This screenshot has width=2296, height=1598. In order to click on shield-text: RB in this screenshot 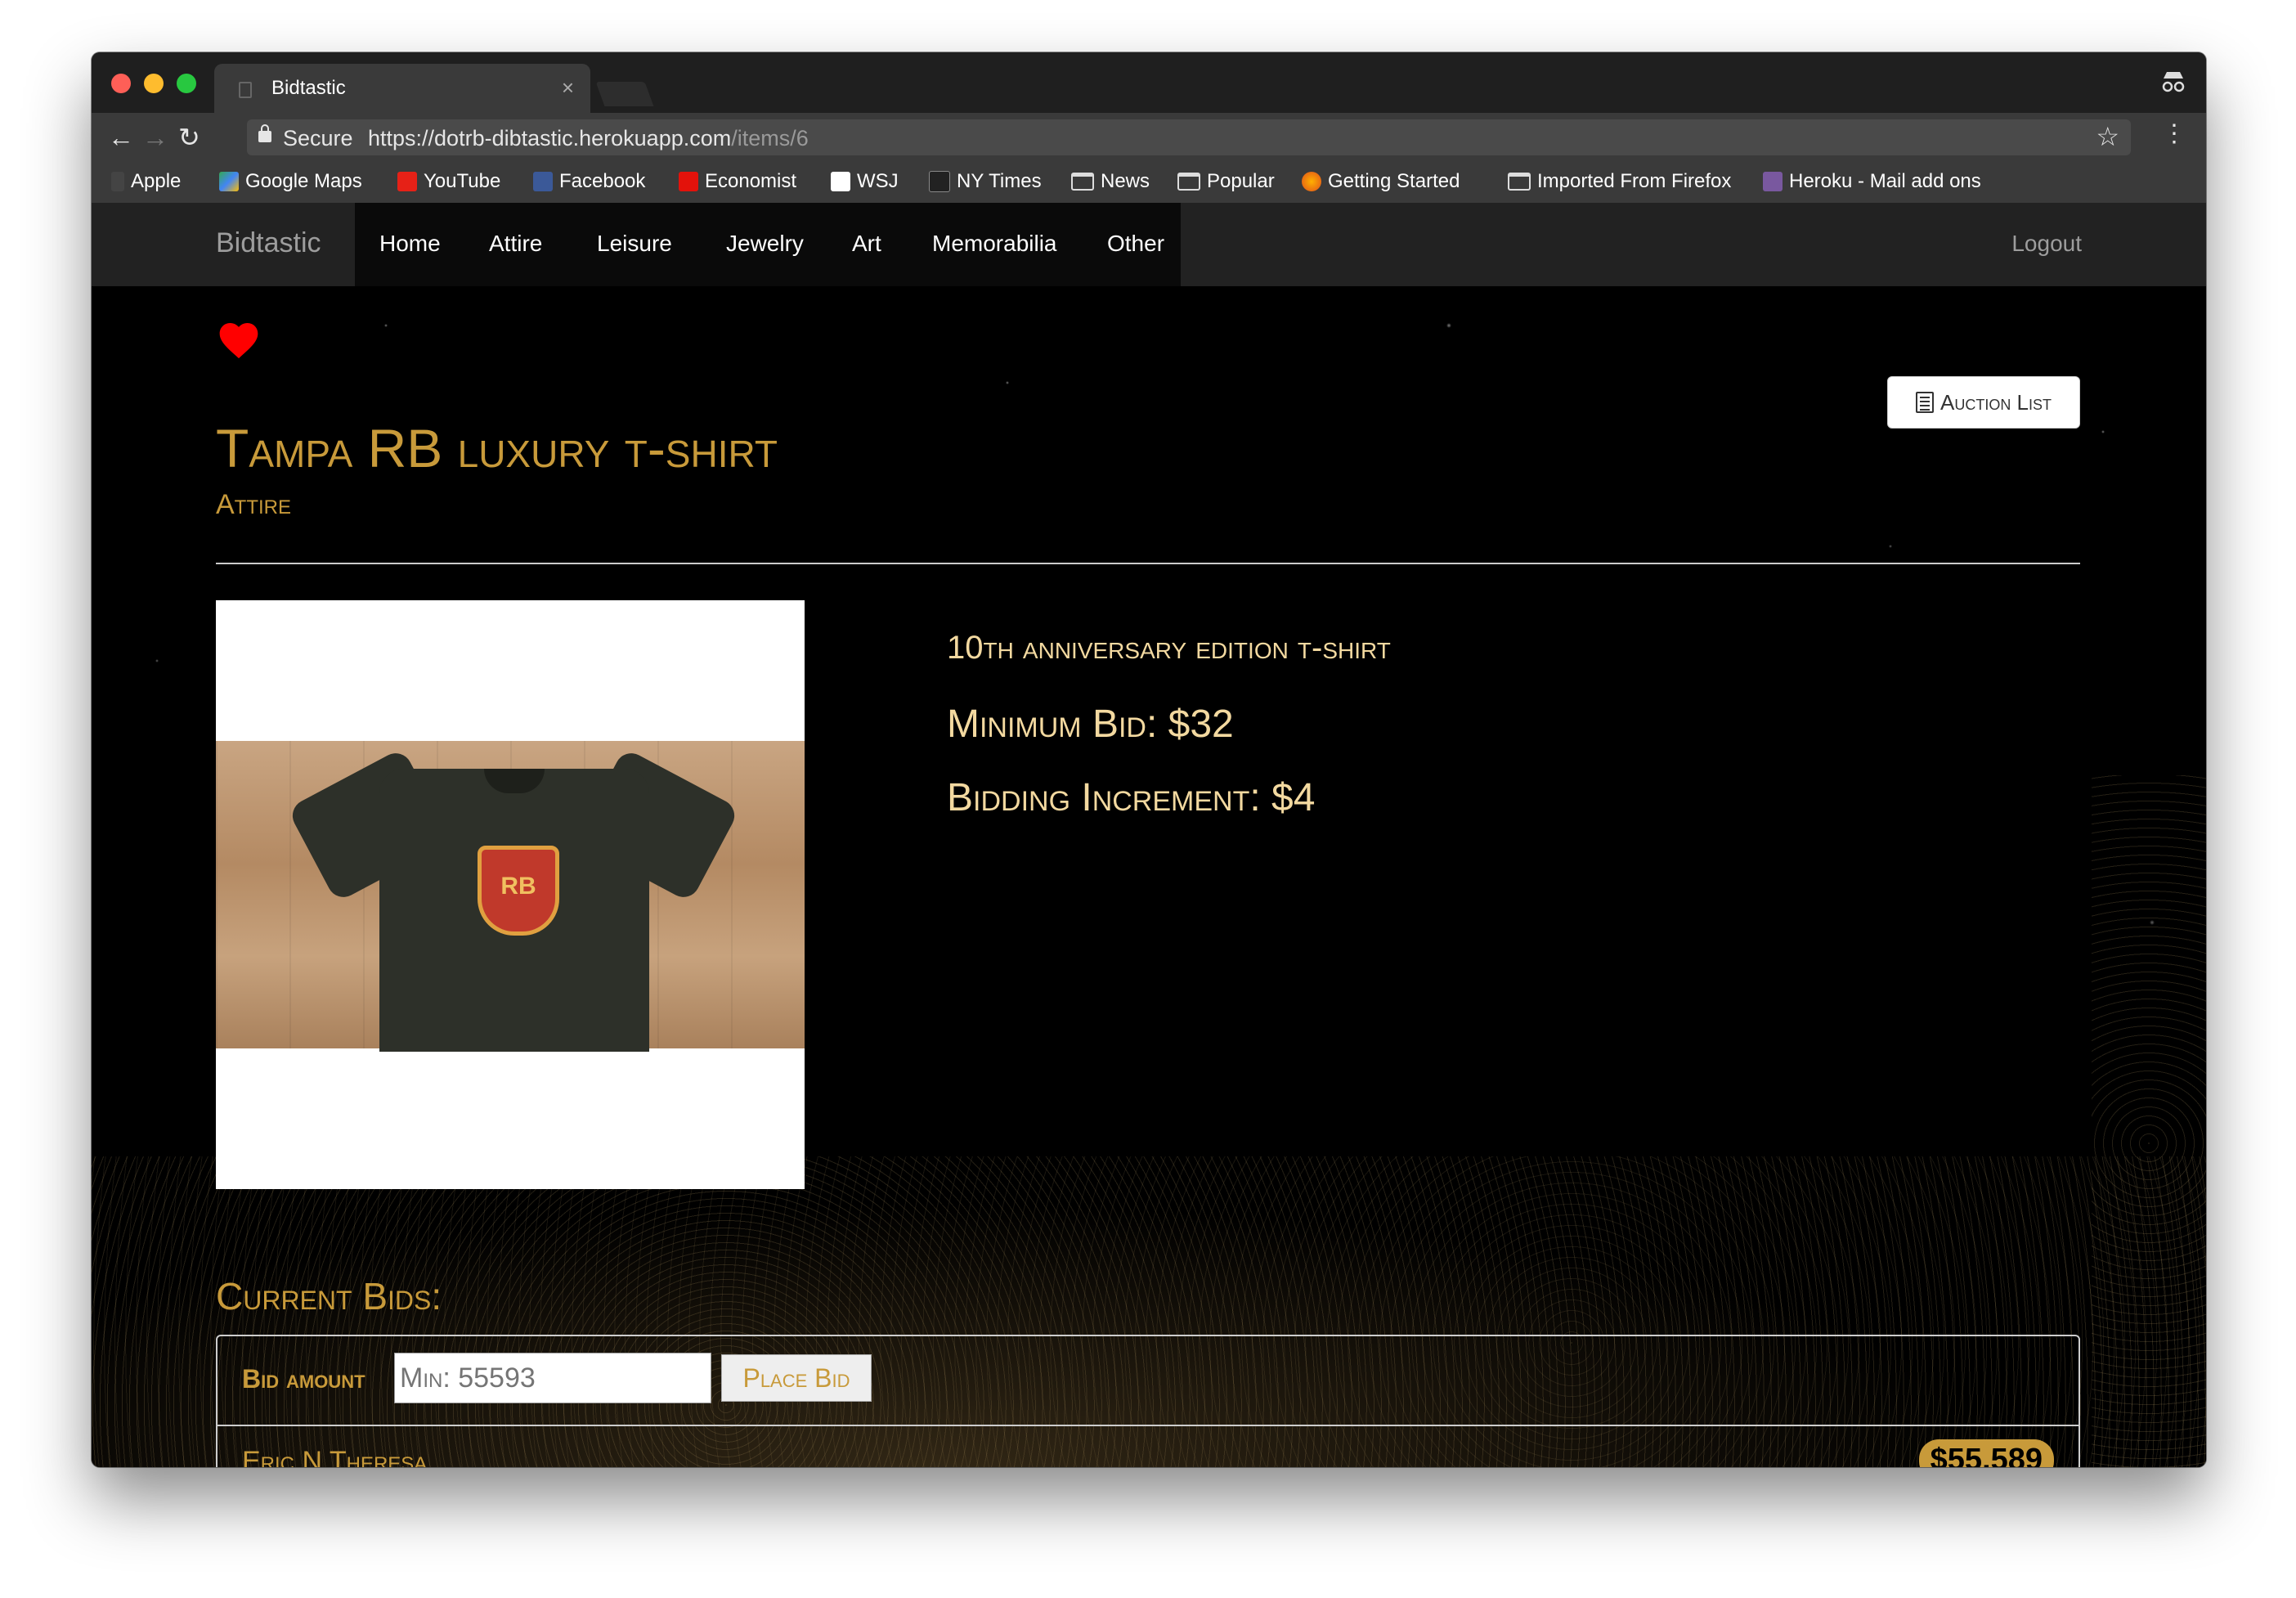, I will do `click(518, 886)`.